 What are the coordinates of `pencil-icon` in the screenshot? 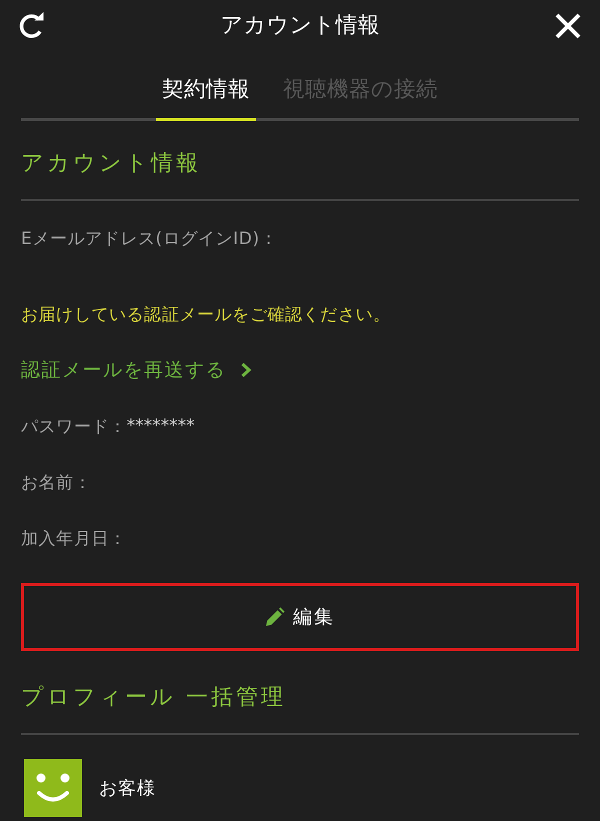 It's located at (275, 617).